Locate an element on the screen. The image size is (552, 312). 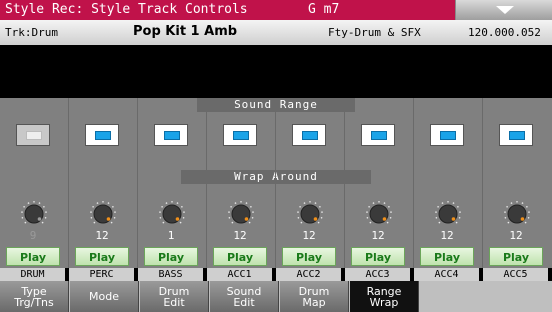
tab-range-wrap: Range Wrap is located at coordinates (384, 296).